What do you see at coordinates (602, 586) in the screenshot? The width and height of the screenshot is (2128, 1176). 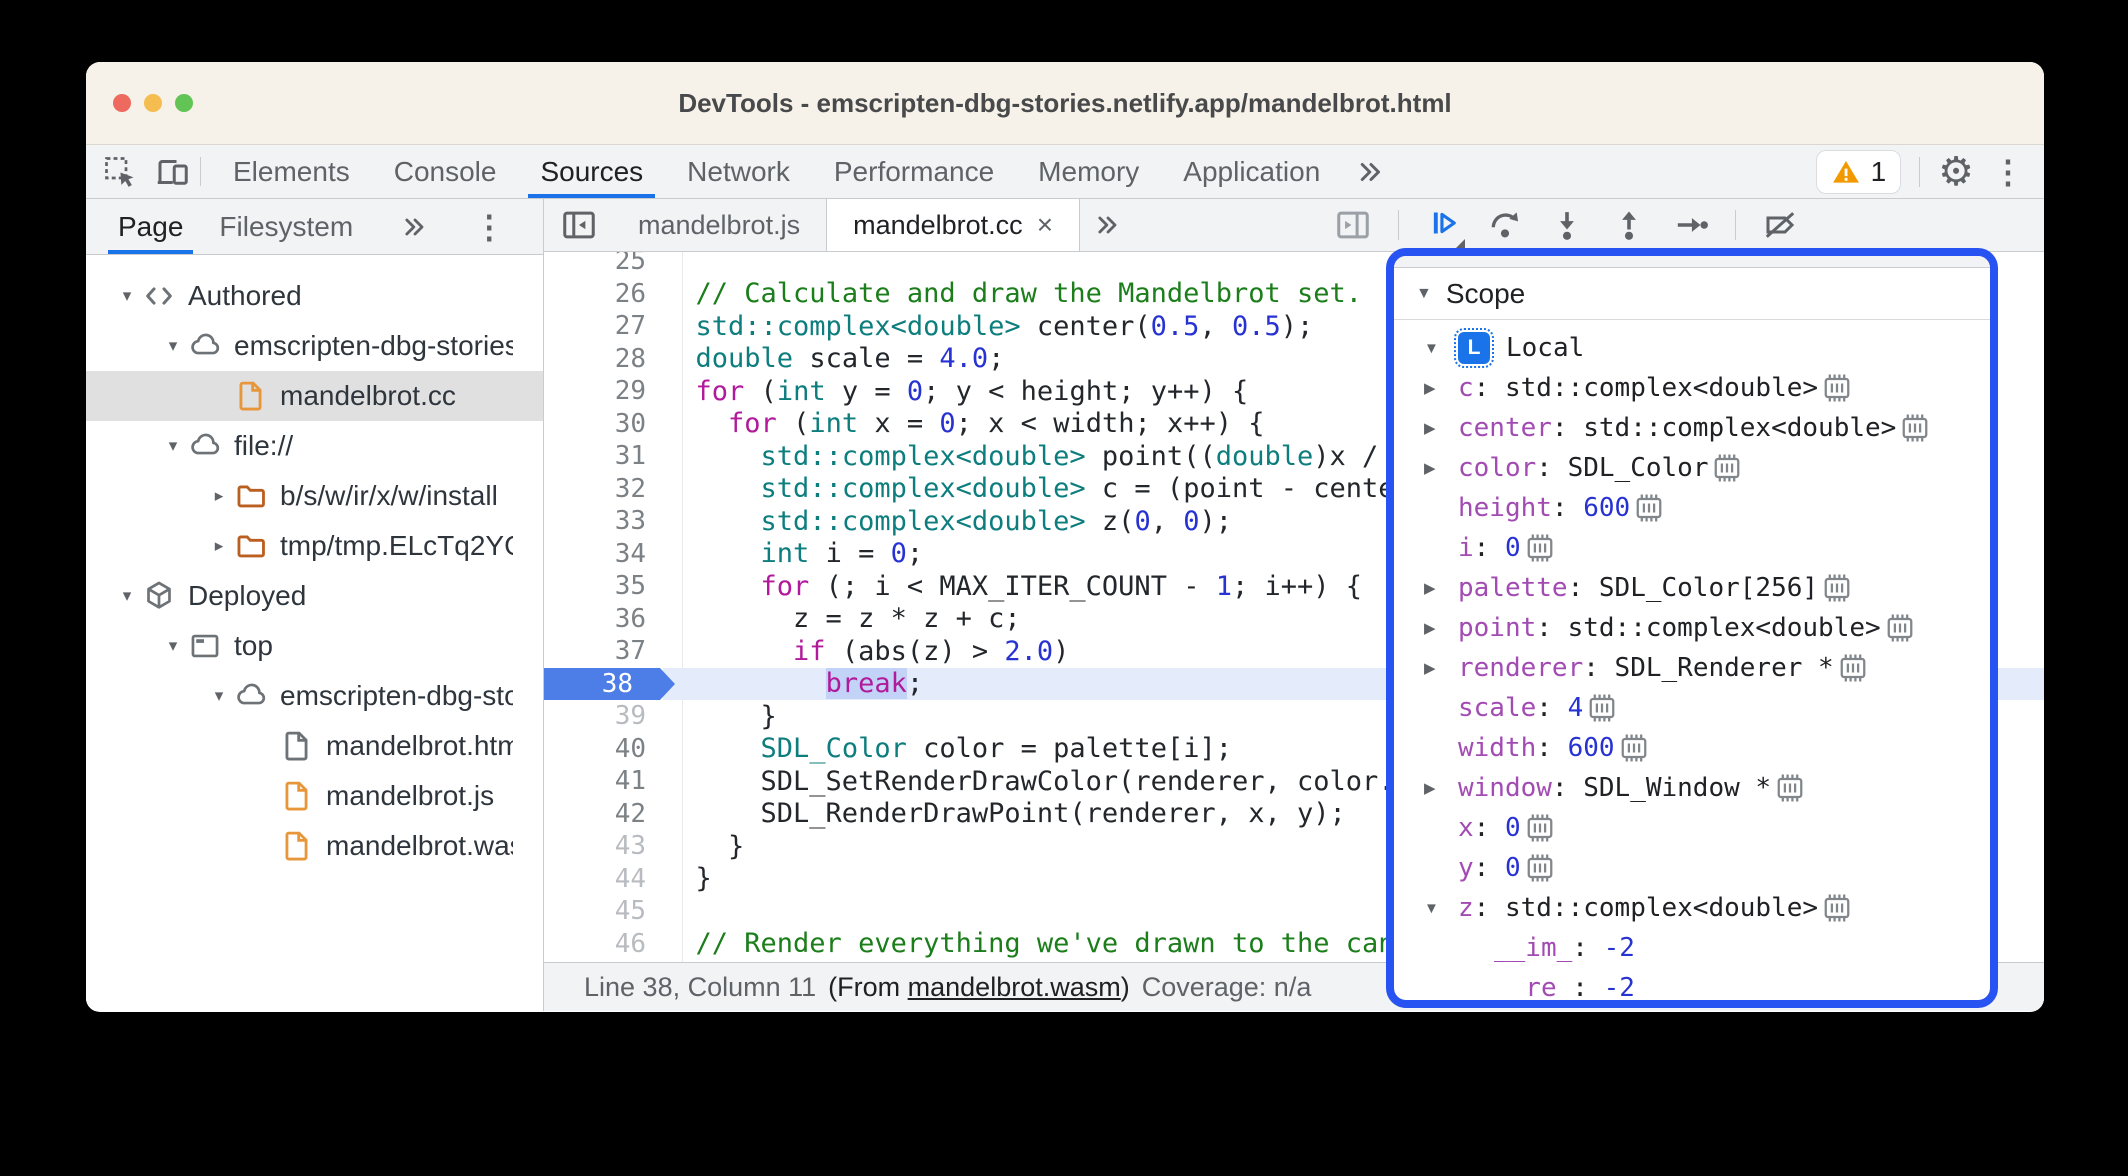 I see `line-number: 35` at bounding box center [602, 586].